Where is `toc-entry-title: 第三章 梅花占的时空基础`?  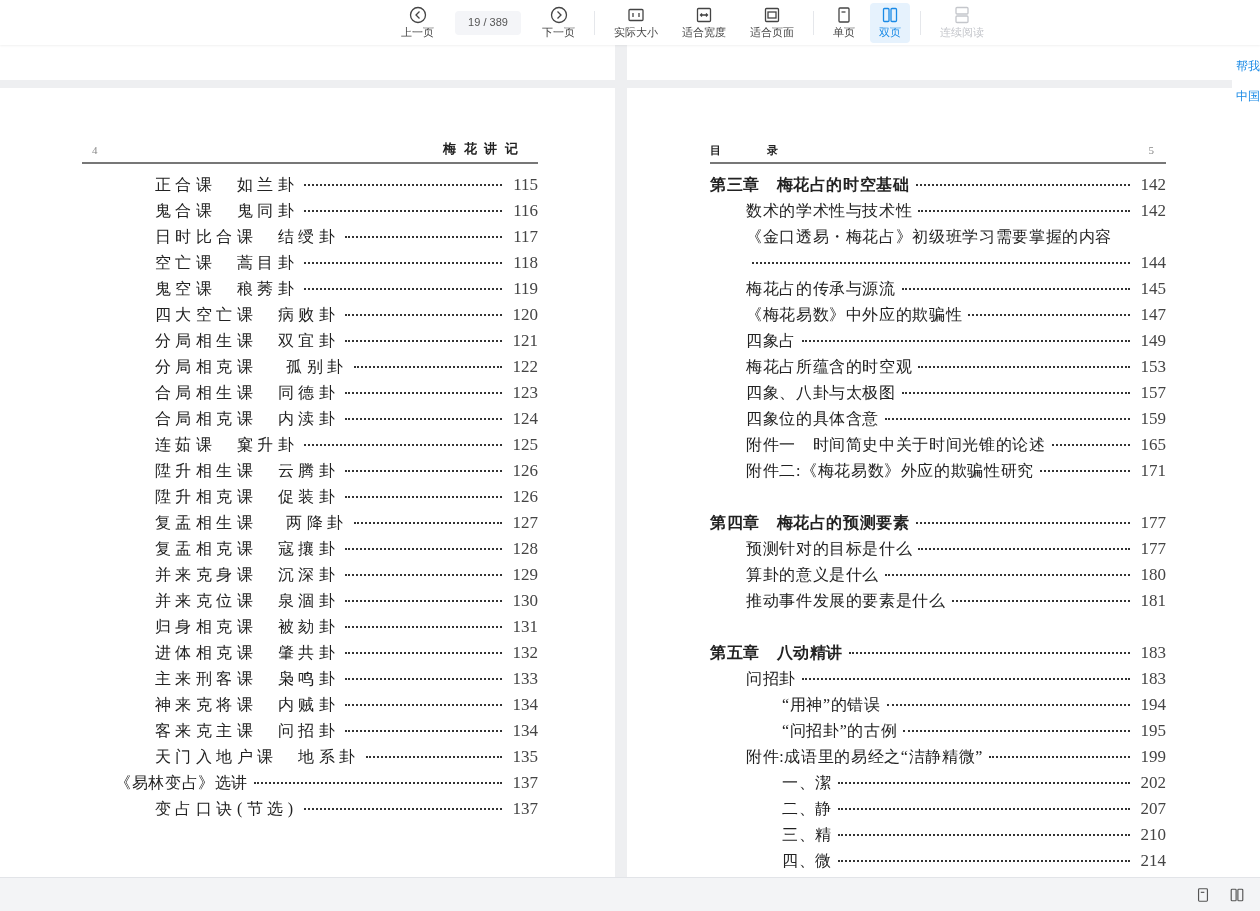
toc-entry-title: 第三章 梅花占的时空基础 is located at coordinates (810, 185).